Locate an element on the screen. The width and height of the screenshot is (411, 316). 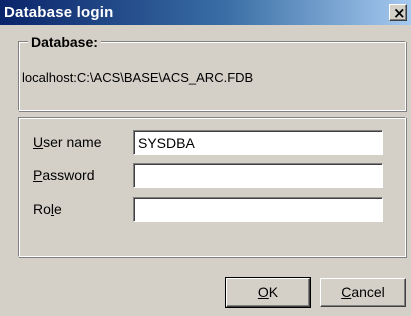
close-button: × is located at coordinates (398, 13).